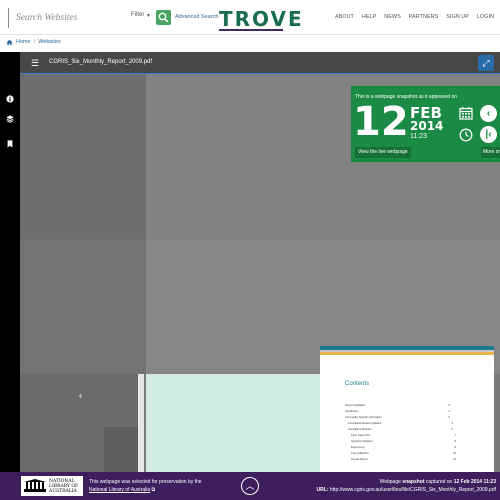  What do you see at coordinates (403, 459) in the screenshot?
I see `toc-row: Annual Report 11` at bounding box center [403, 459].